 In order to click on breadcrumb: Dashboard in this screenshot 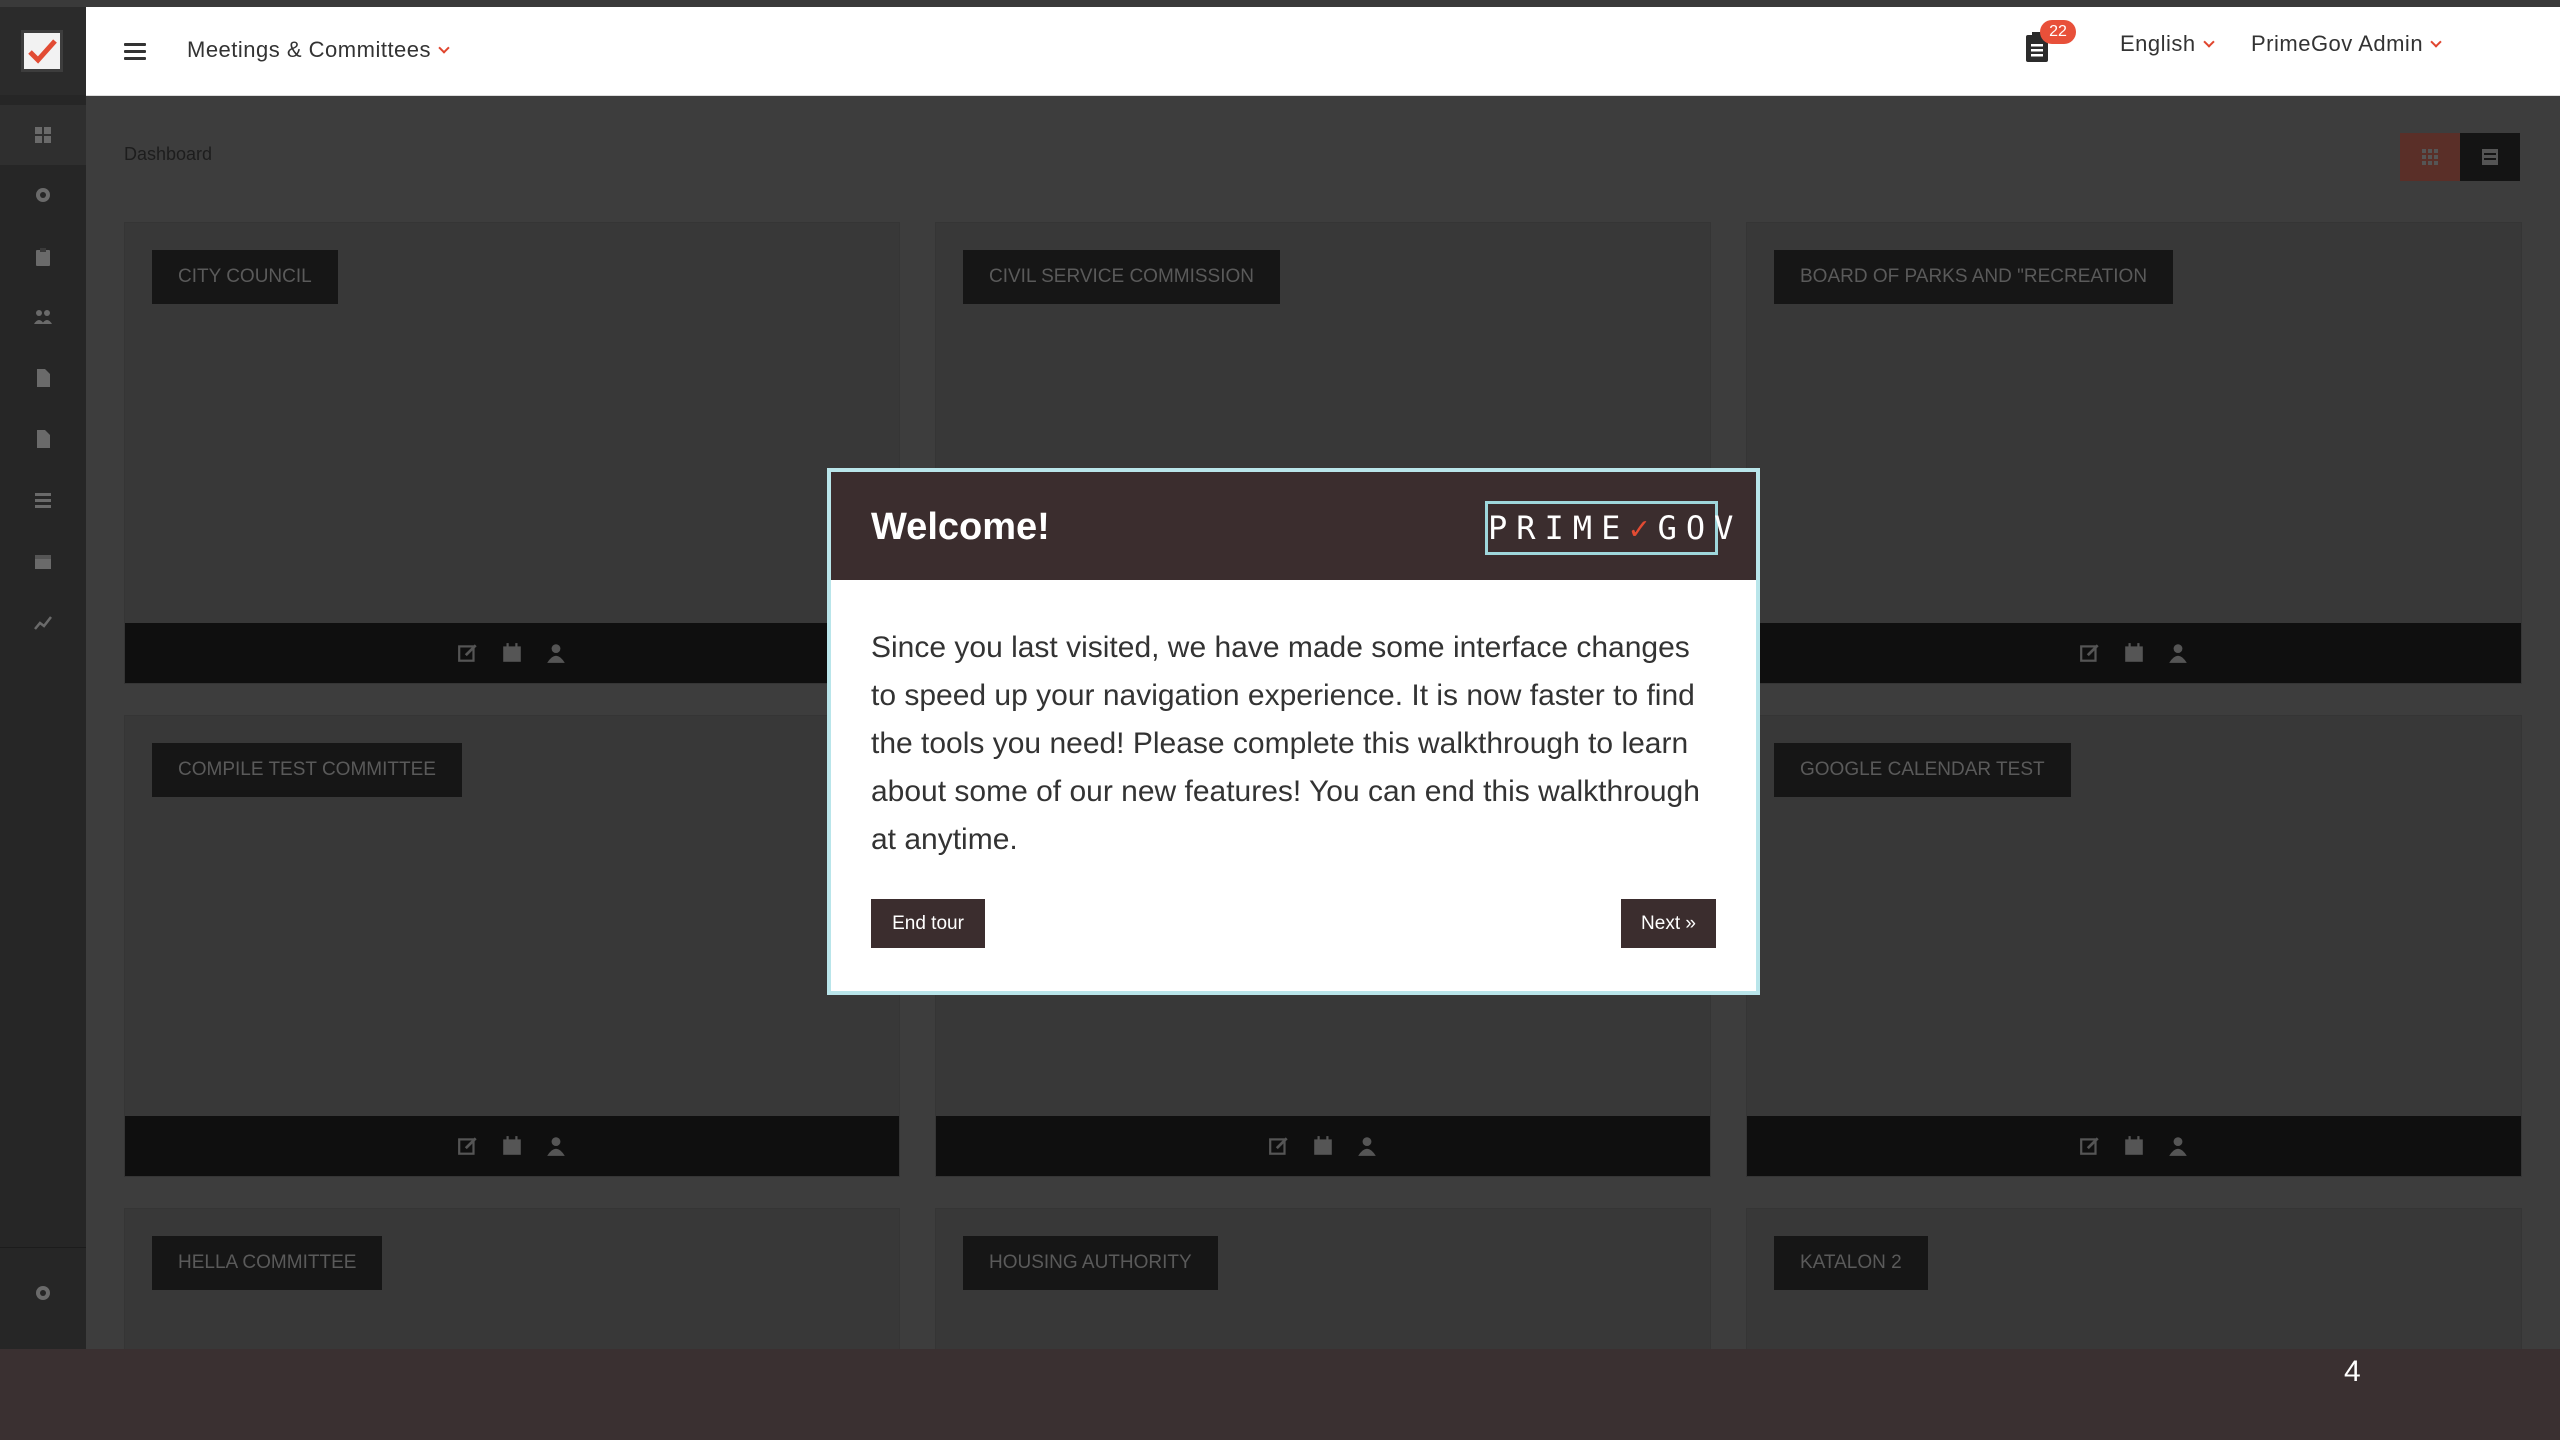, I will do `click(168, 154)`.